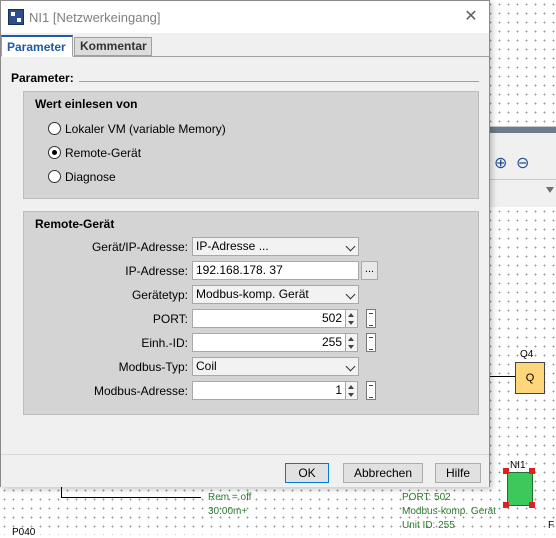  What do you see at coordinates (139, 247) in the screenshot?
I see `device-ip-label: Gerät/IP-Adresse:` at bounding box center [139, 247].